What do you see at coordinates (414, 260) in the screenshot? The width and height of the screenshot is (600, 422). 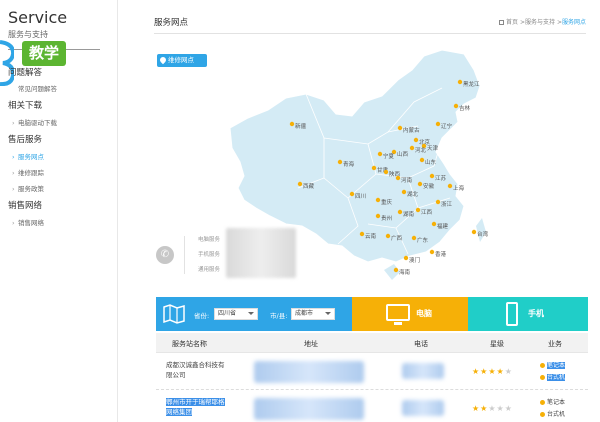 I see `province-label: 澳门` at bounding box center [414, 260].